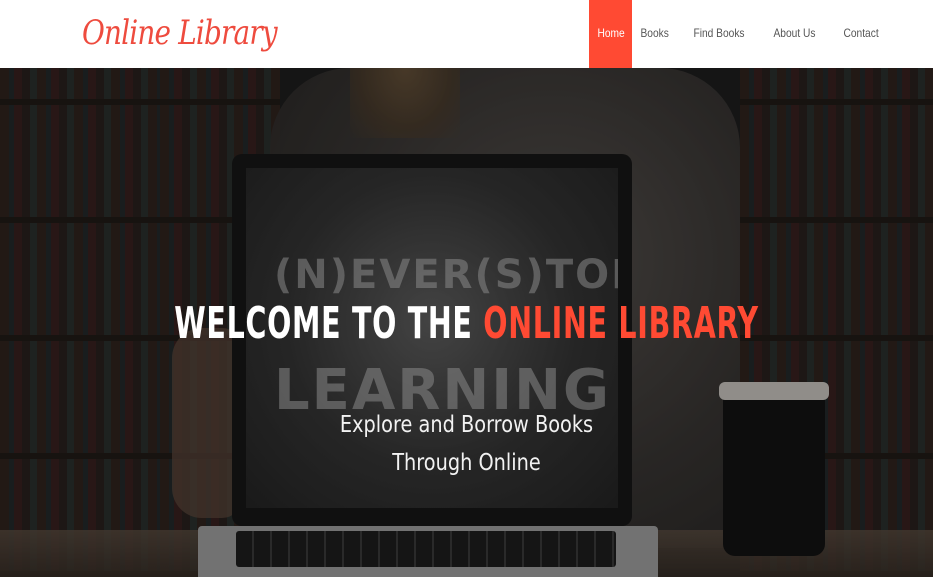 Image resolution: width=933 pixels, height=577 pixels. Describe the element at coordinates (466, 425) in the screenshot. I see `hero-subtitle-line1: Explore and Borrow Books` at that location.